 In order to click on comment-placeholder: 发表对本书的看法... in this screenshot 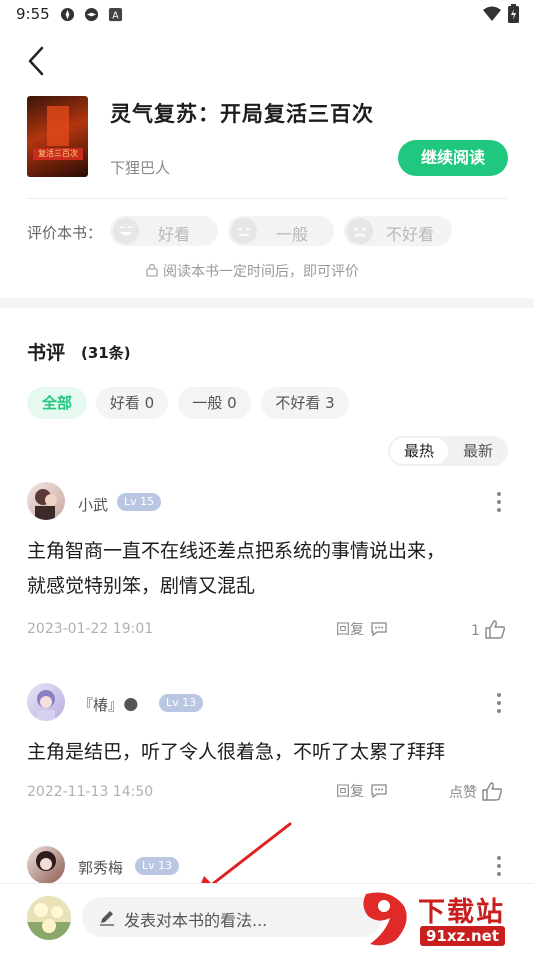, I will do `click(196, 920)`.